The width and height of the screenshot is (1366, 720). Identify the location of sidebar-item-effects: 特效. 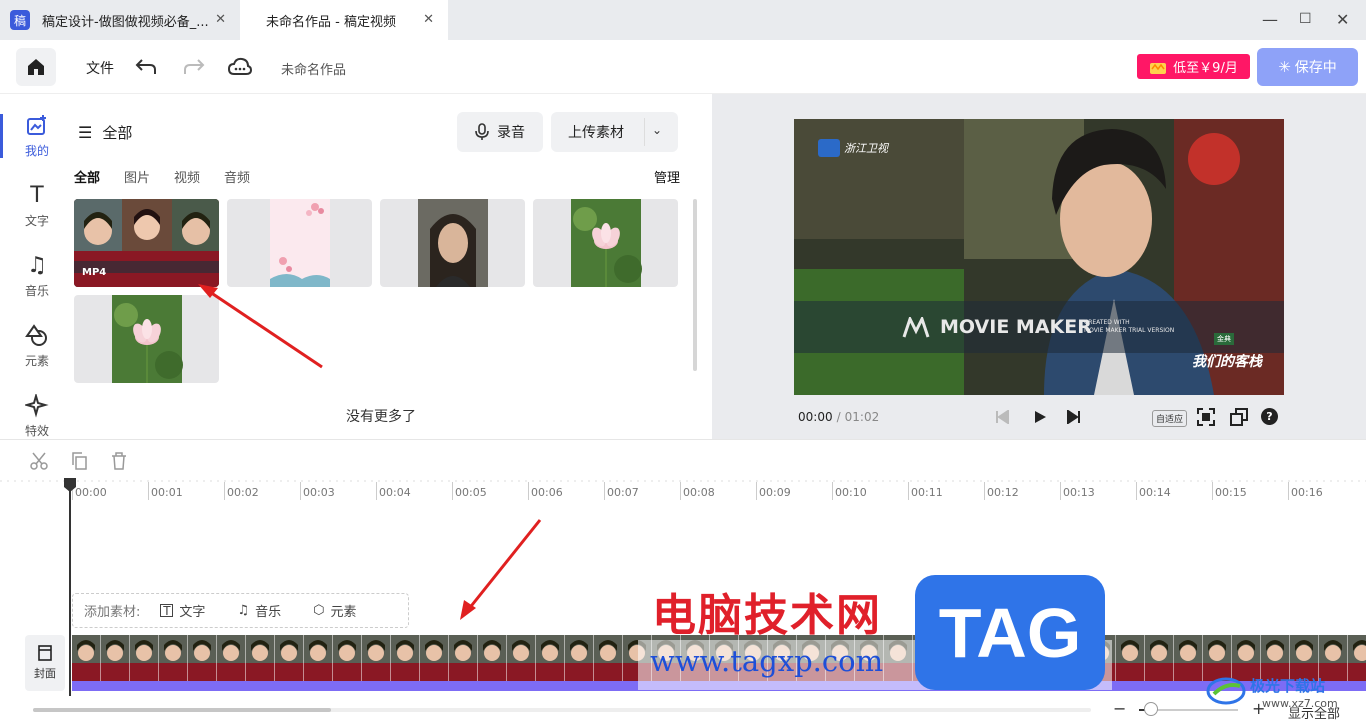
(37, 416).